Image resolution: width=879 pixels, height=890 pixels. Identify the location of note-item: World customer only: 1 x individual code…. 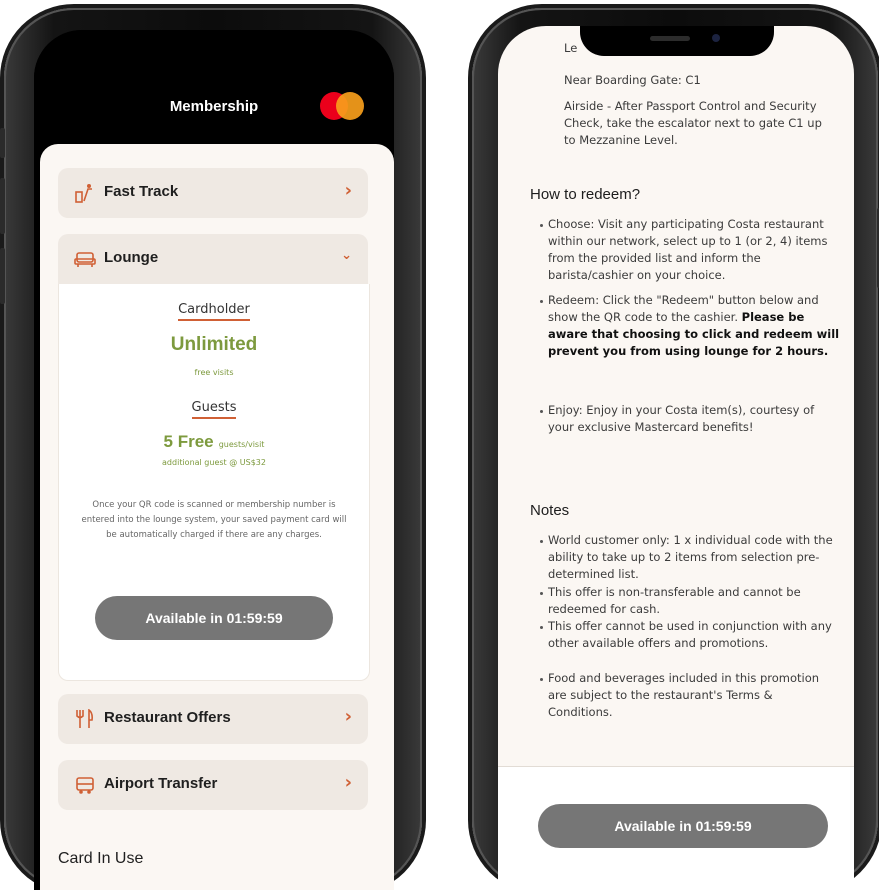
(690, 557).